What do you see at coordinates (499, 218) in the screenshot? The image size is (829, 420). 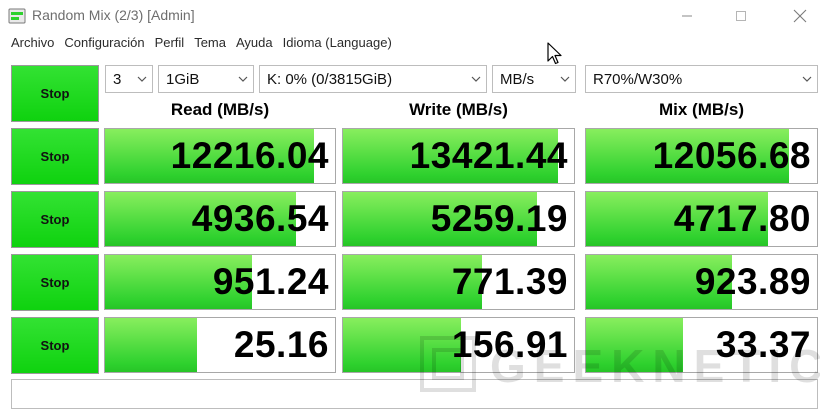 I see `row-2-write-value: 5259.19` at bounding box center [499, 218].